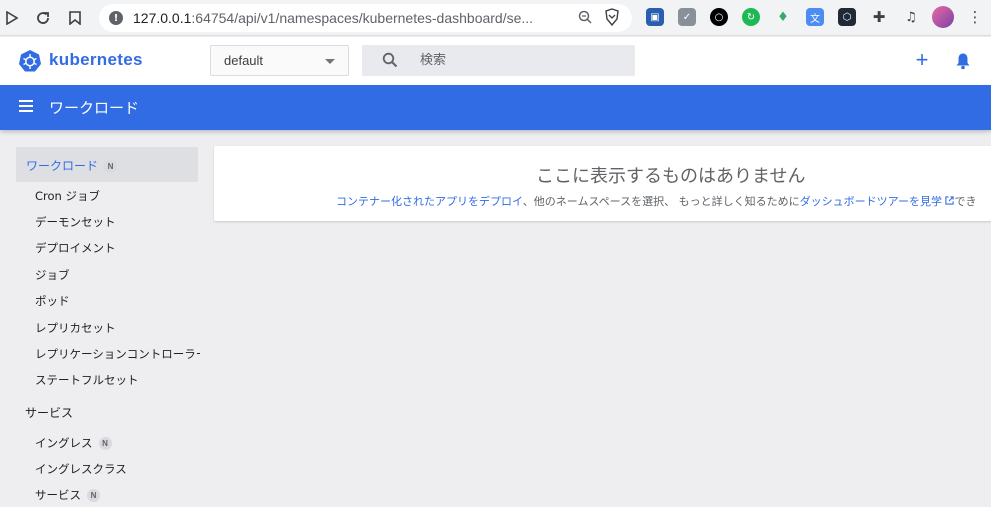 Image resolution: width=991 pixels, height=507 pixels. Describe the element at coordinates (870, 201) in the screenshot. I see `dashboard-tour-label: ダッシュボードツアーを見学` at that location.